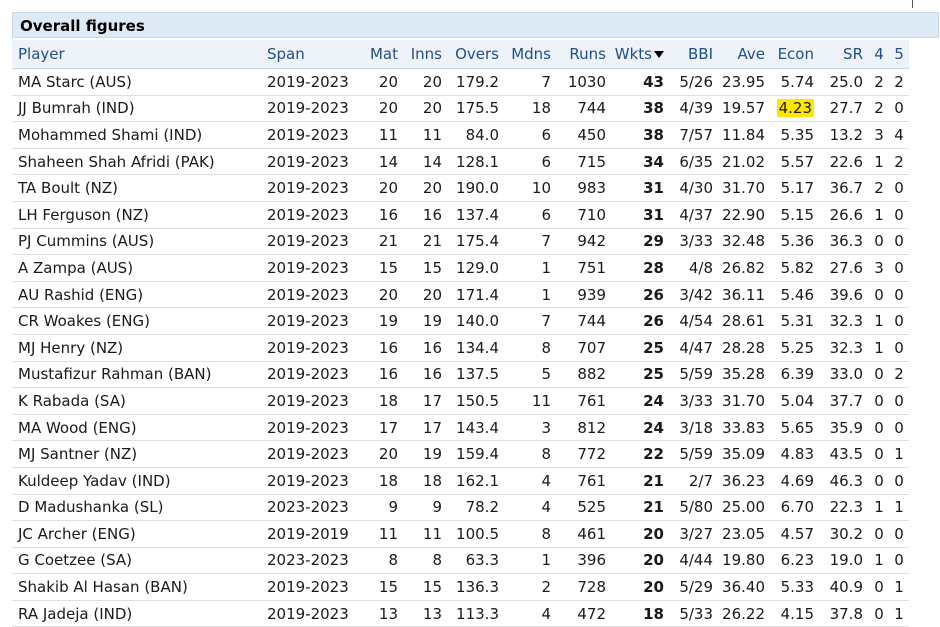  What do you see at coordinates (476, 587) in the screenshot?
I see `cell-overs: 136.3` at bounding box center [476, 587].